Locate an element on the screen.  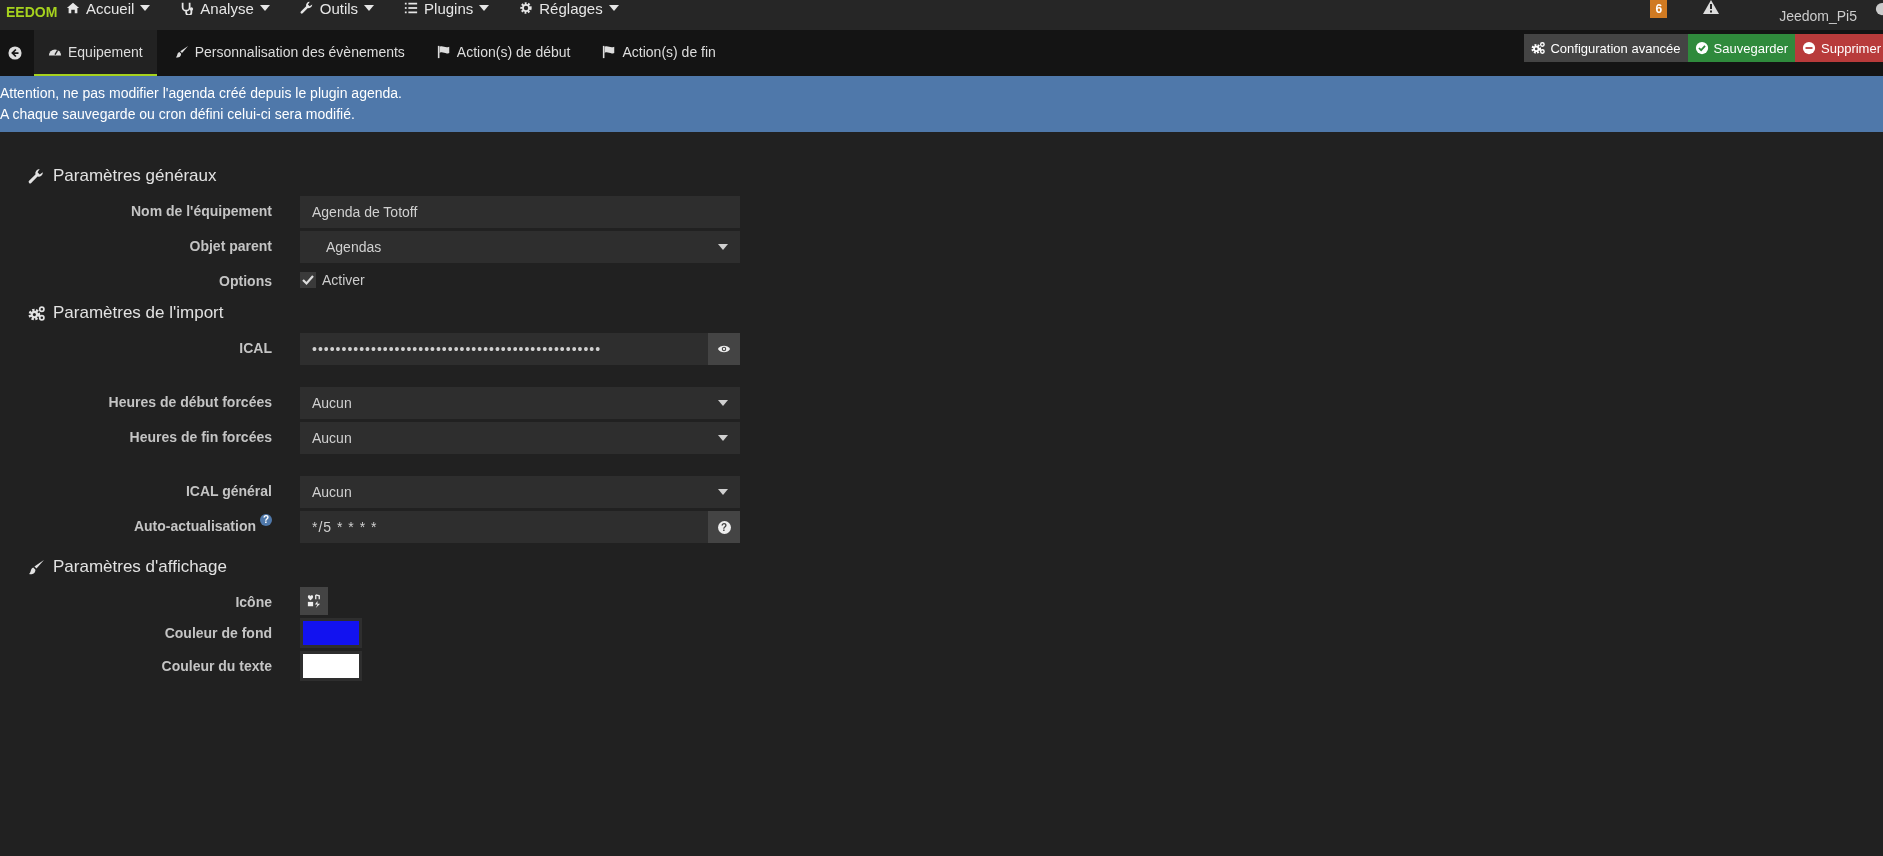
stethoscope-icon is located at coordinates (187, 8).